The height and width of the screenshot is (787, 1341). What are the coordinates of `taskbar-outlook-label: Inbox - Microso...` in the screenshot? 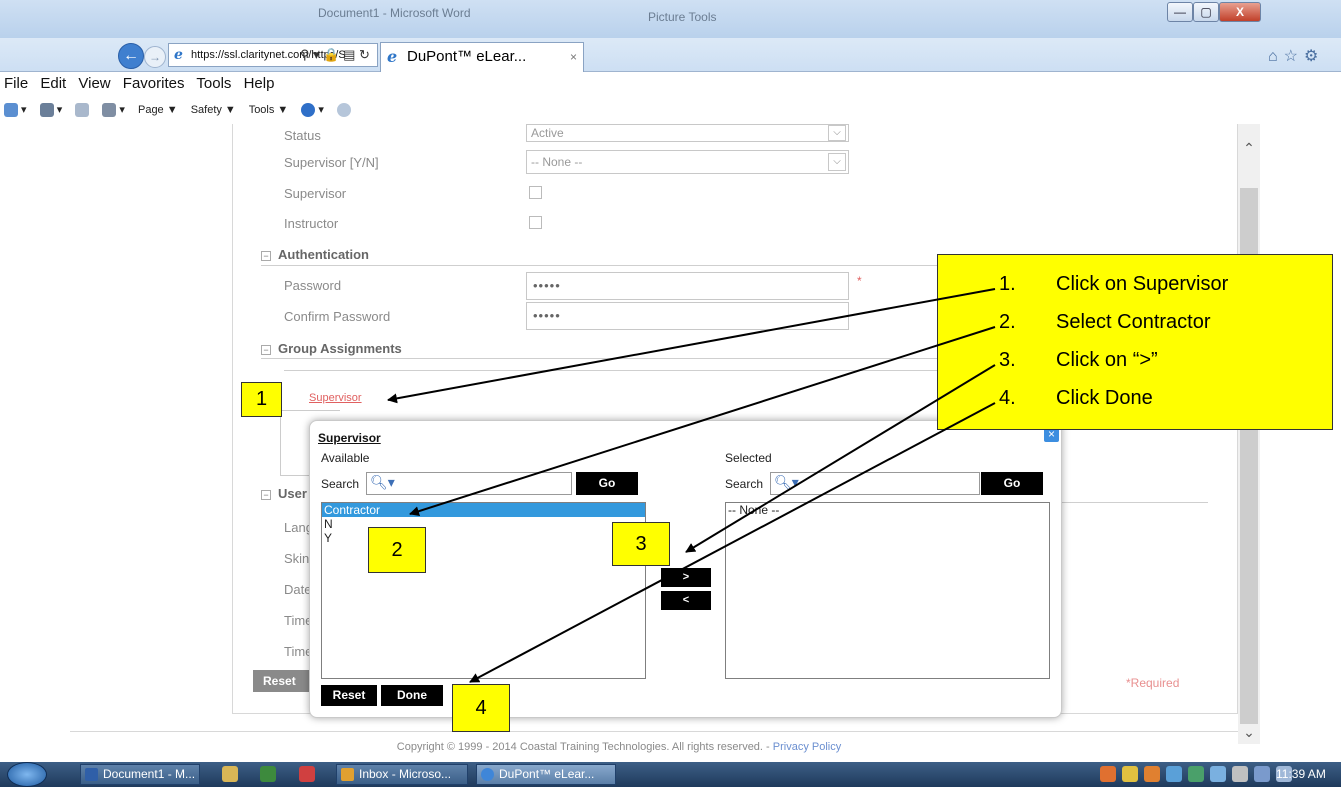 It's located at (405, 774).